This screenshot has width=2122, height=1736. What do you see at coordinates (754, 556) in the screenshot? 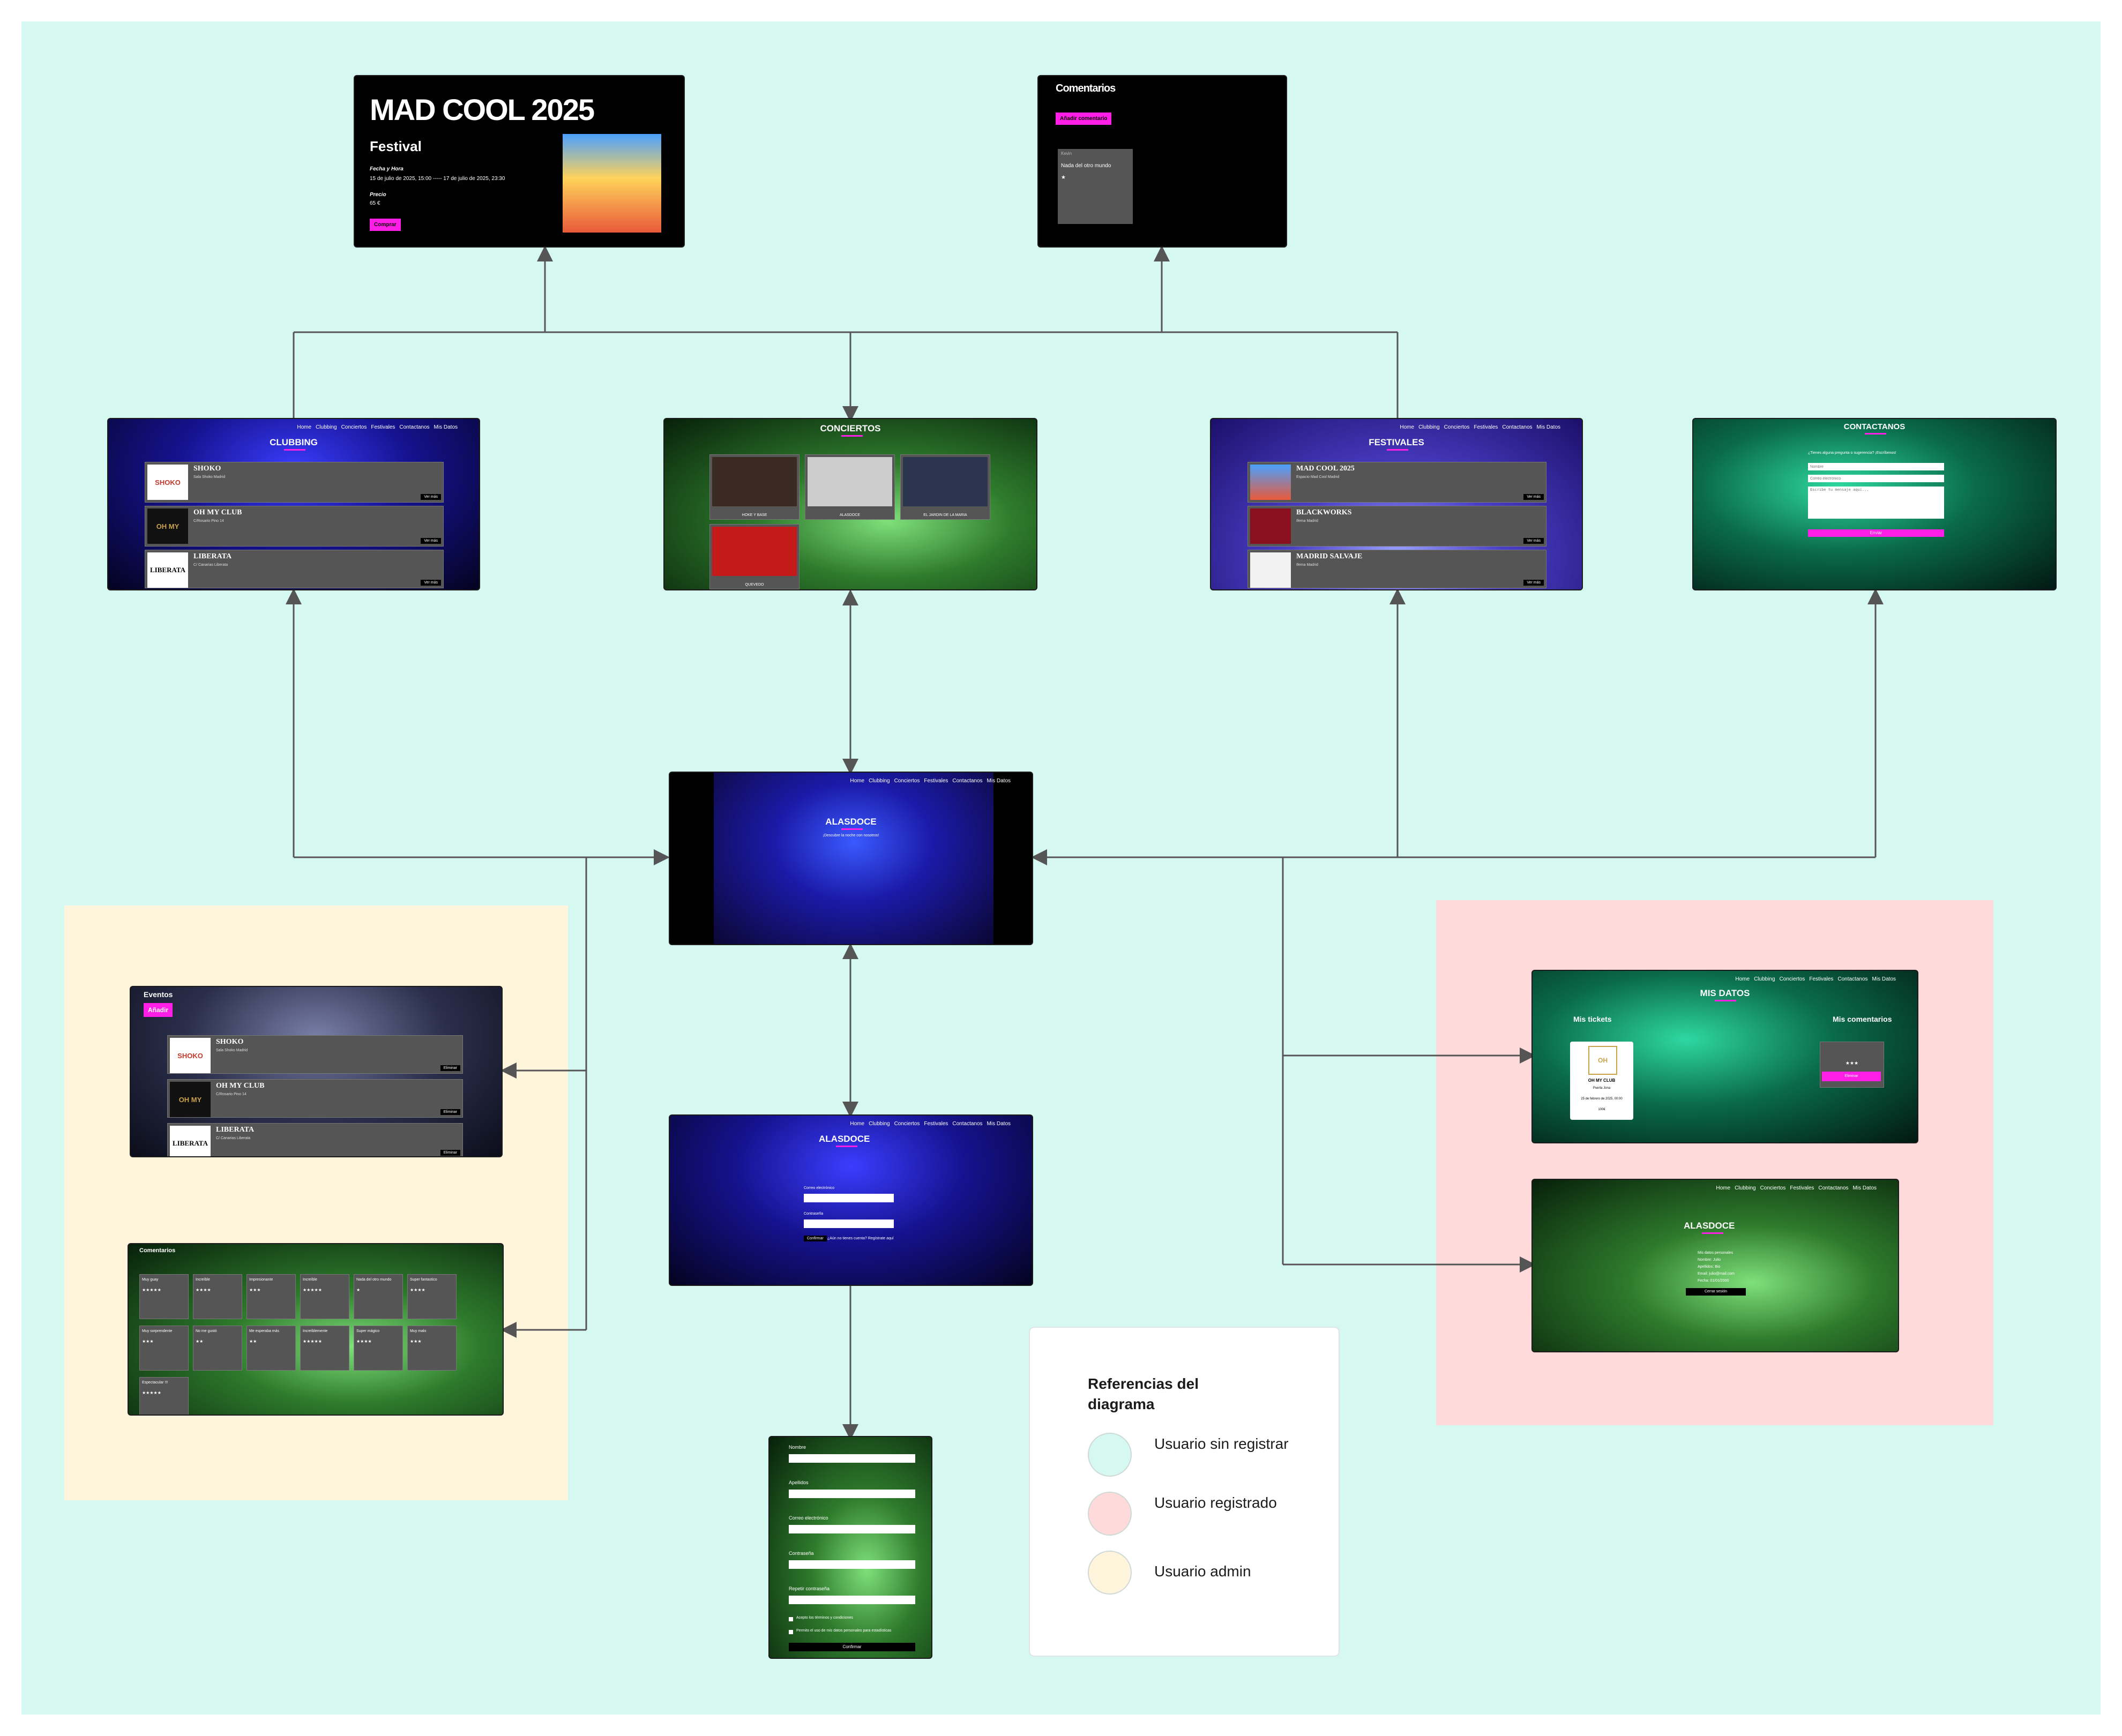
I see `concert-card: QUEVEDO` at bounding box center [754, 556].